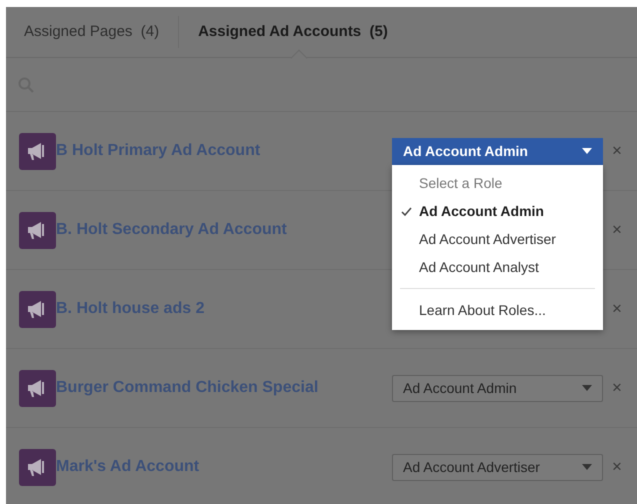 This screenshot has width=637, height=504. What do you see at coordinates (171, 230) in the screenshot?
I see `account-name: B. Holt Secondary Ad Account` at bounding box center [171, 230].